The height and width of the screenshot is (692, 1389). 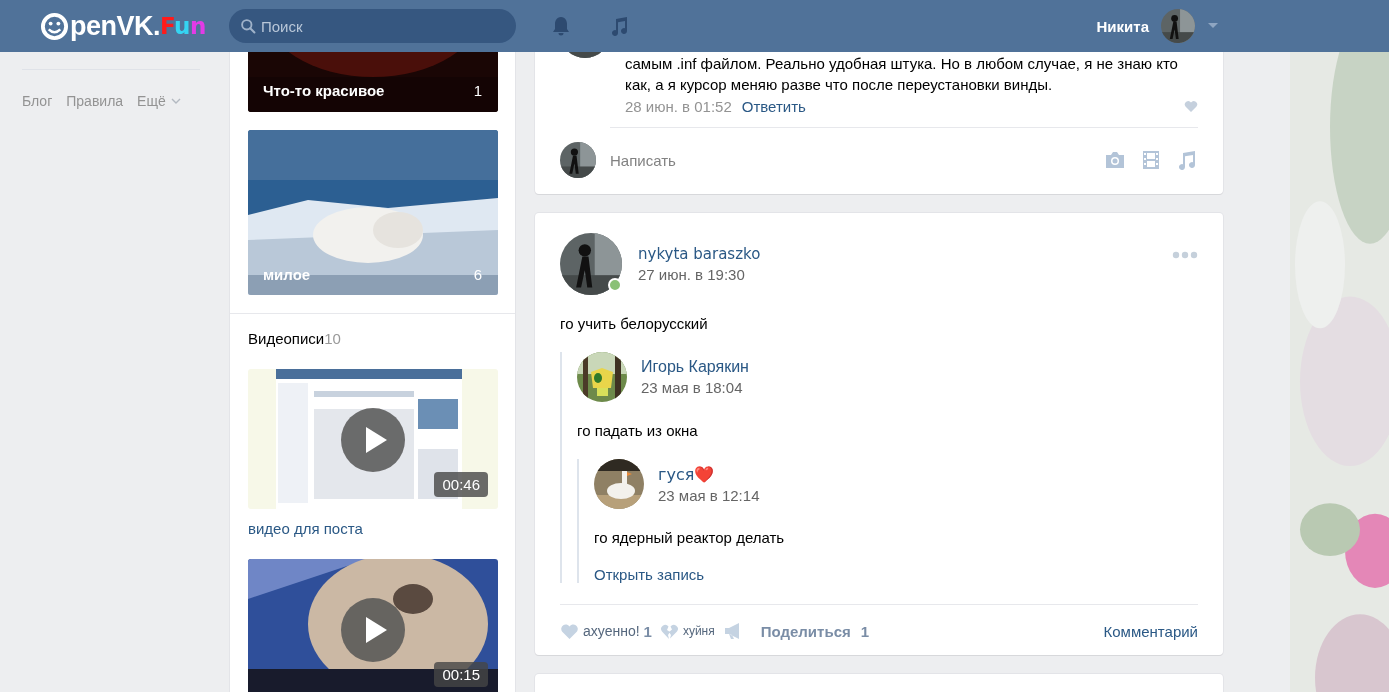 What do you see at coordinates (324, 90) in the screenshot?
I see `album-title: Что-то красивое` at bounding box center [324, 90].